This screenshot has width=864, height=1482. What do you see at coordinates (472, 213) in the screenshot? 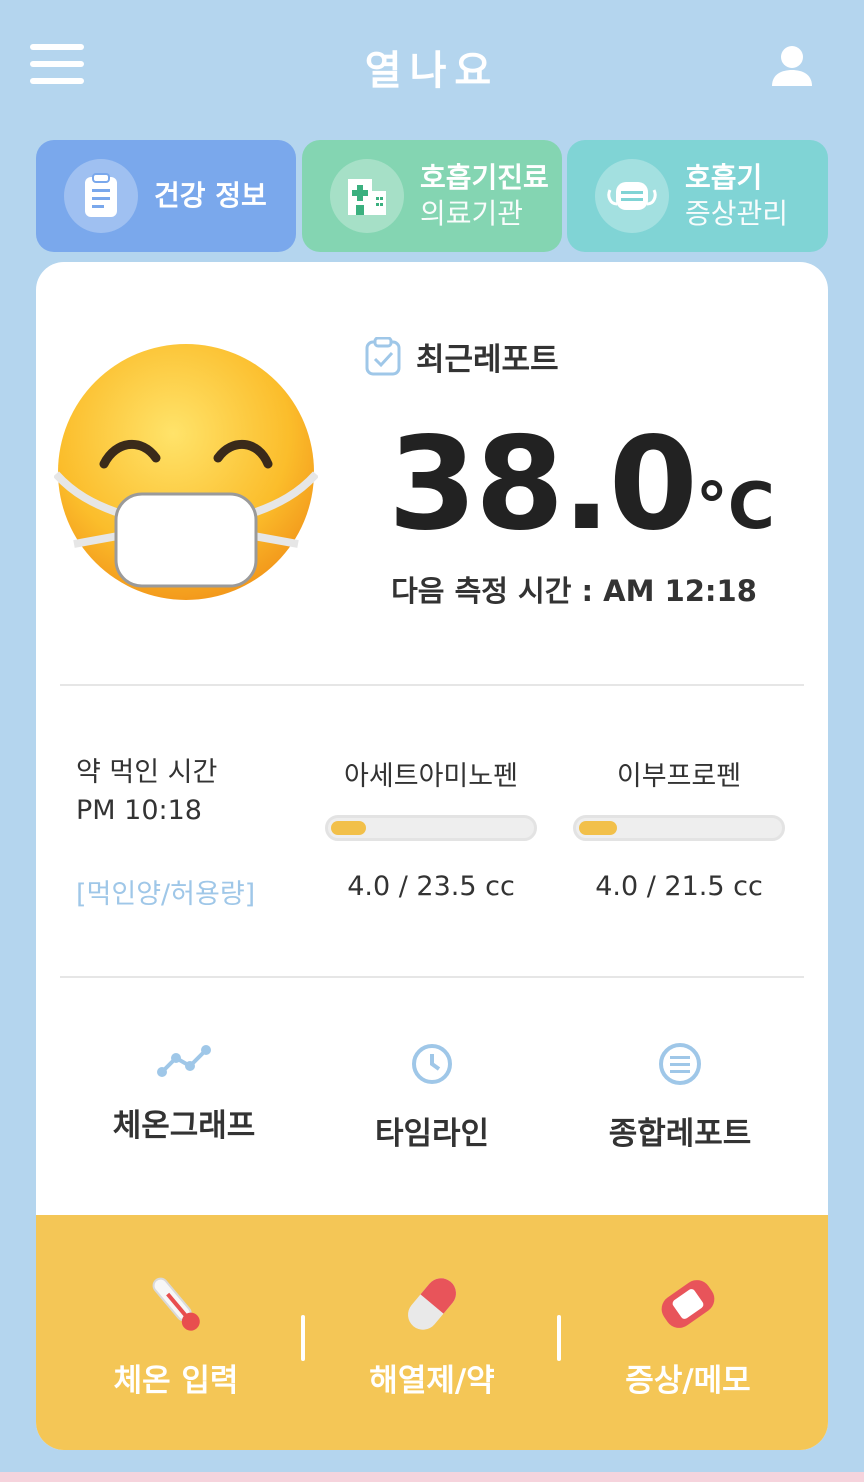
I see `tab-sublabel: 의료기관` at bounding box center [472, 213].